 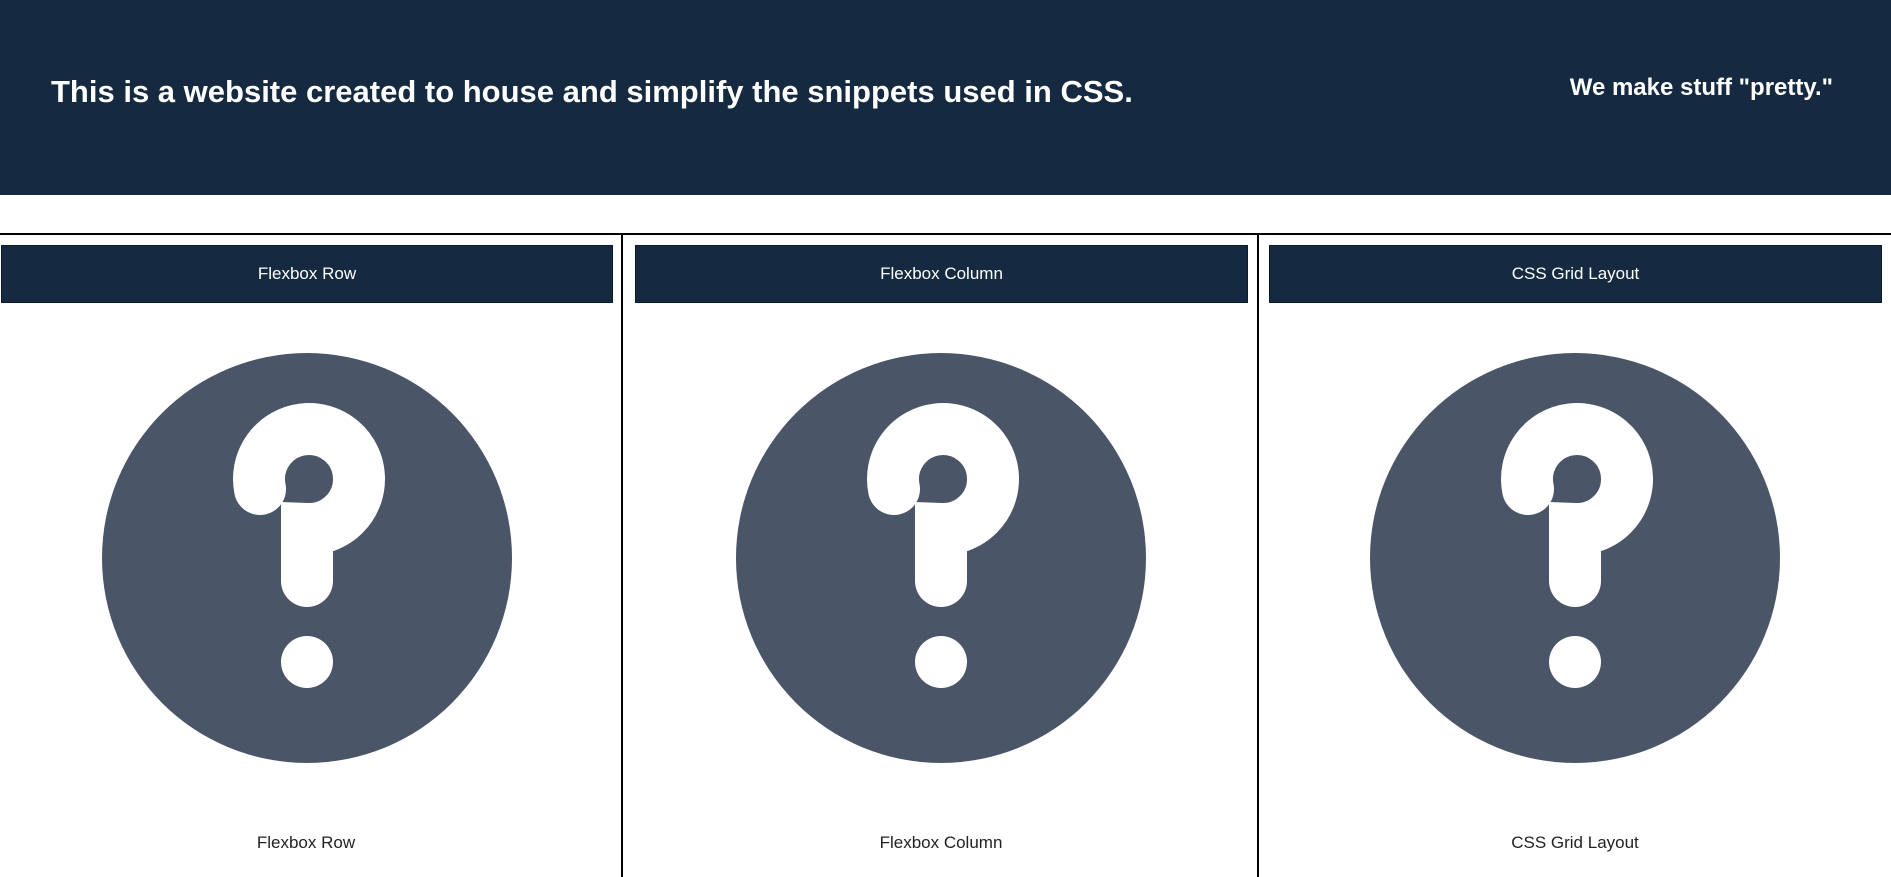 What do you see at coordinates (941, 842) in the screenshot?
I see `card-caption: Flexbox Column` at bounding box center [941, 842].